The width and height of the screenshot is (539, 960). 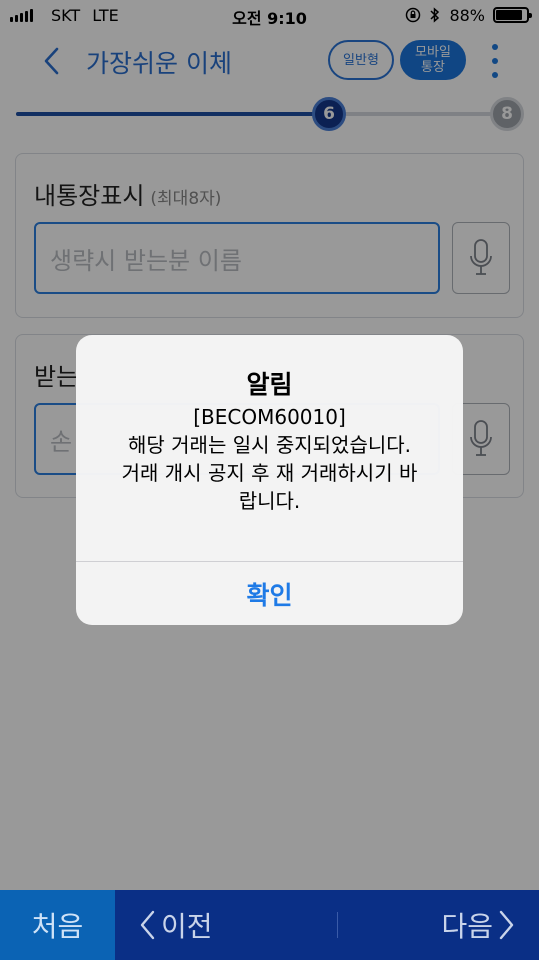 I want to click on next-button: 다음, so click(x=438, y=925).